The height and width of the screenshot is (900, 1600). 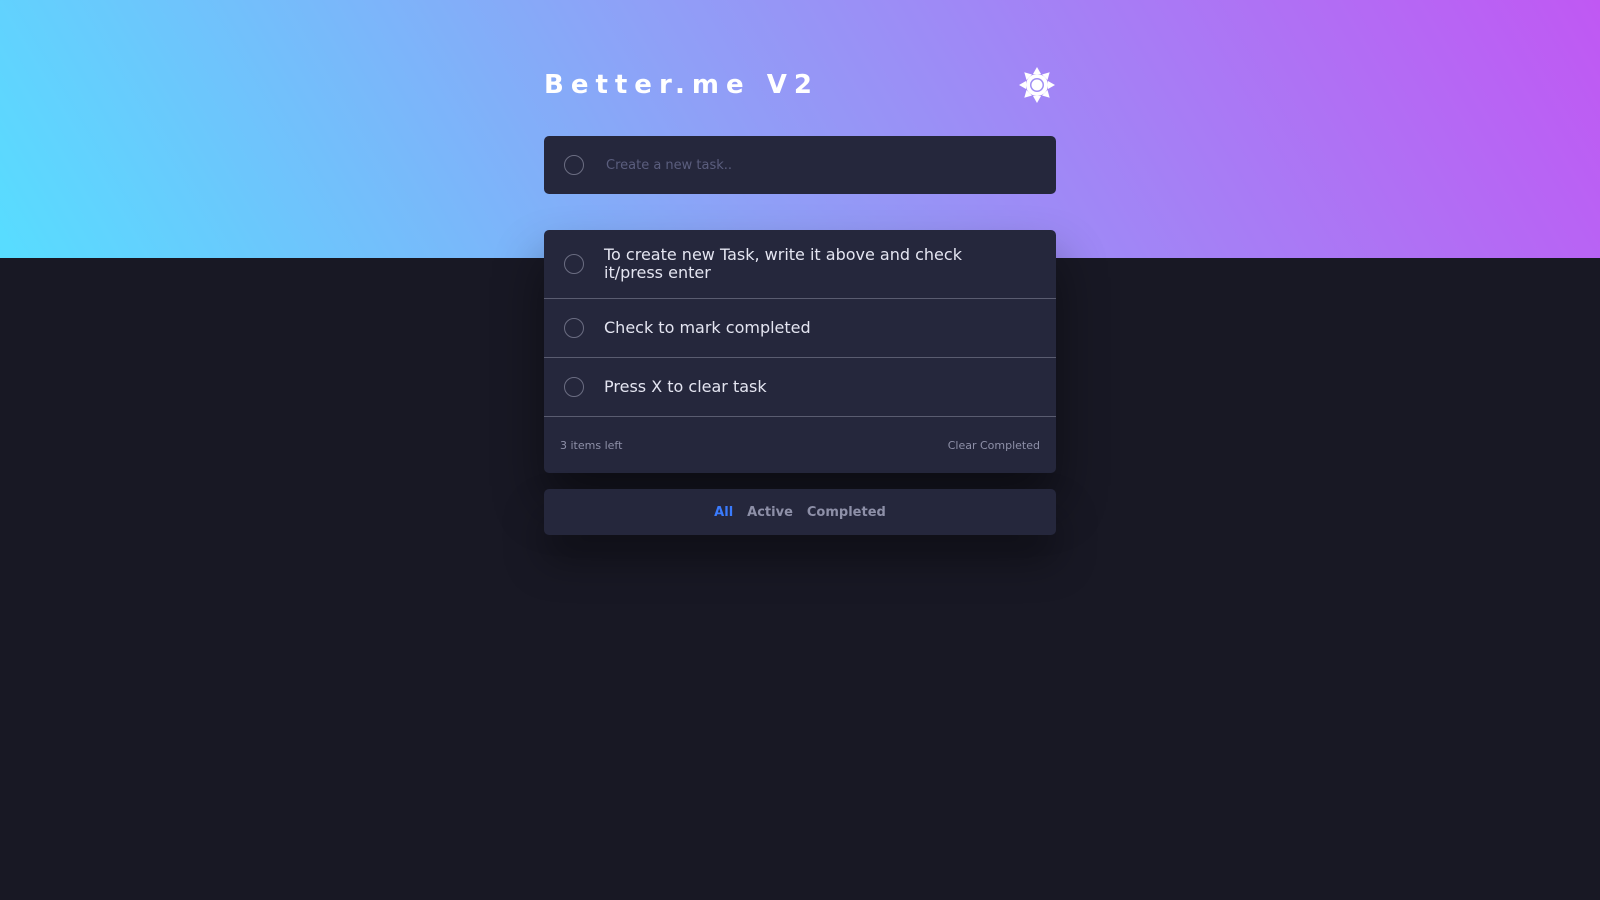 I want to click on new-task-input, so click(x=830, y=165).